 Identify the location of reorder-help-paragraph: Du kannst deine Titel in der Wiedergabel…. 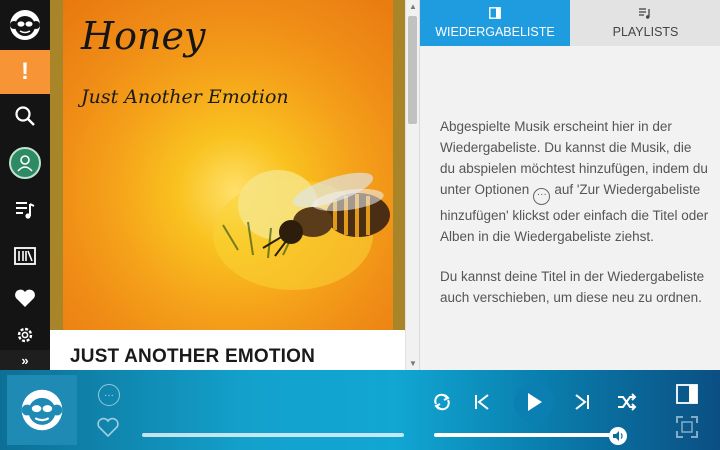
(572, 287).